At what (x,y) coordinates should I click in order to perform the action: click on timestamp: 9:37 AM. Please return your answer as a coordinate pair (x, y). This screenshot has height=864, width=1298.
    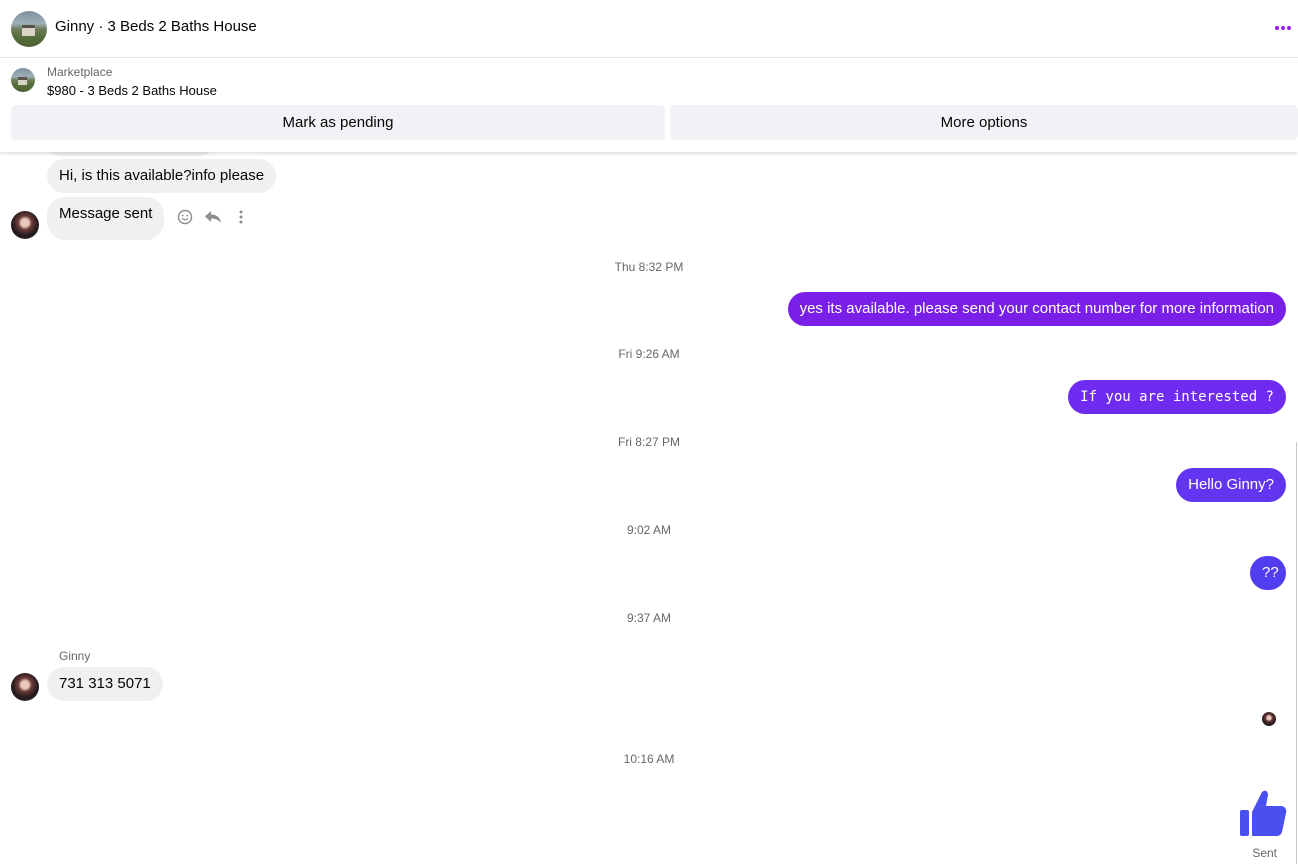
    Looking at the image, I should click on (649, 618).